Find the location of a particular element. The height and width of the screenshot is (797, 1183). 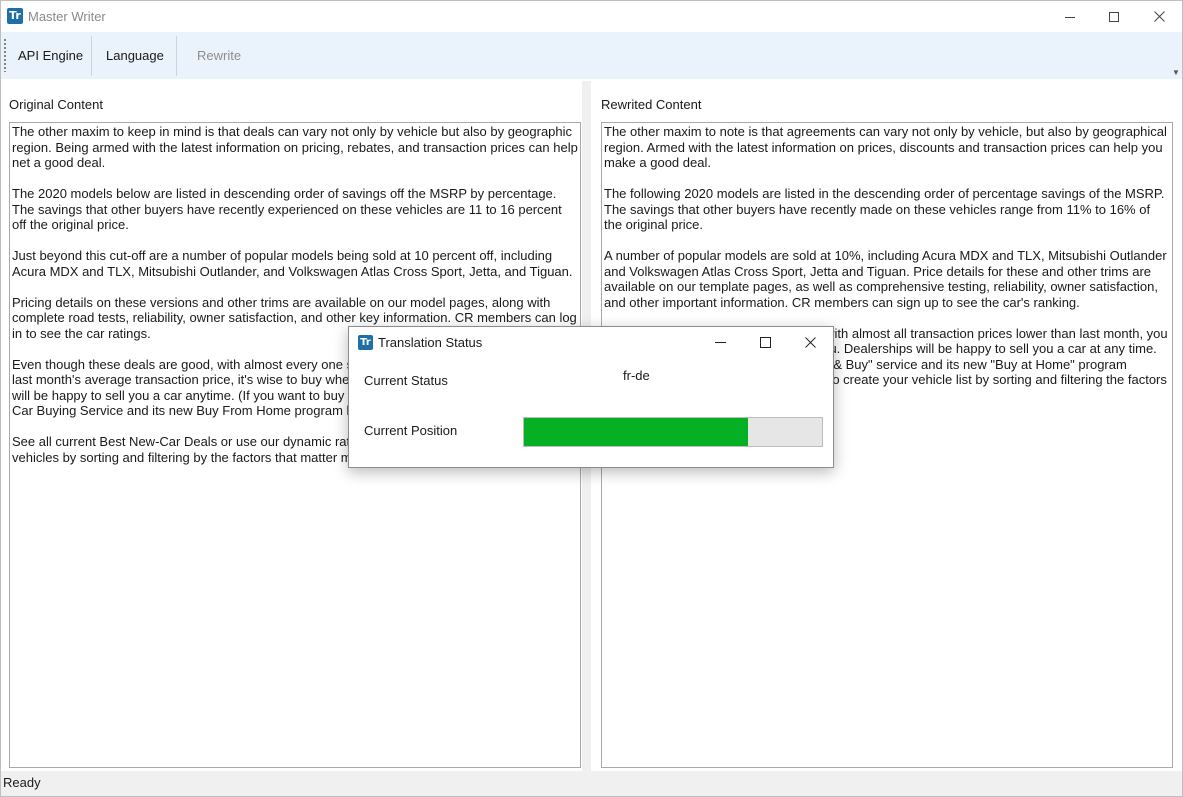

progress-bar-fill is located at coordinates (636, 432).